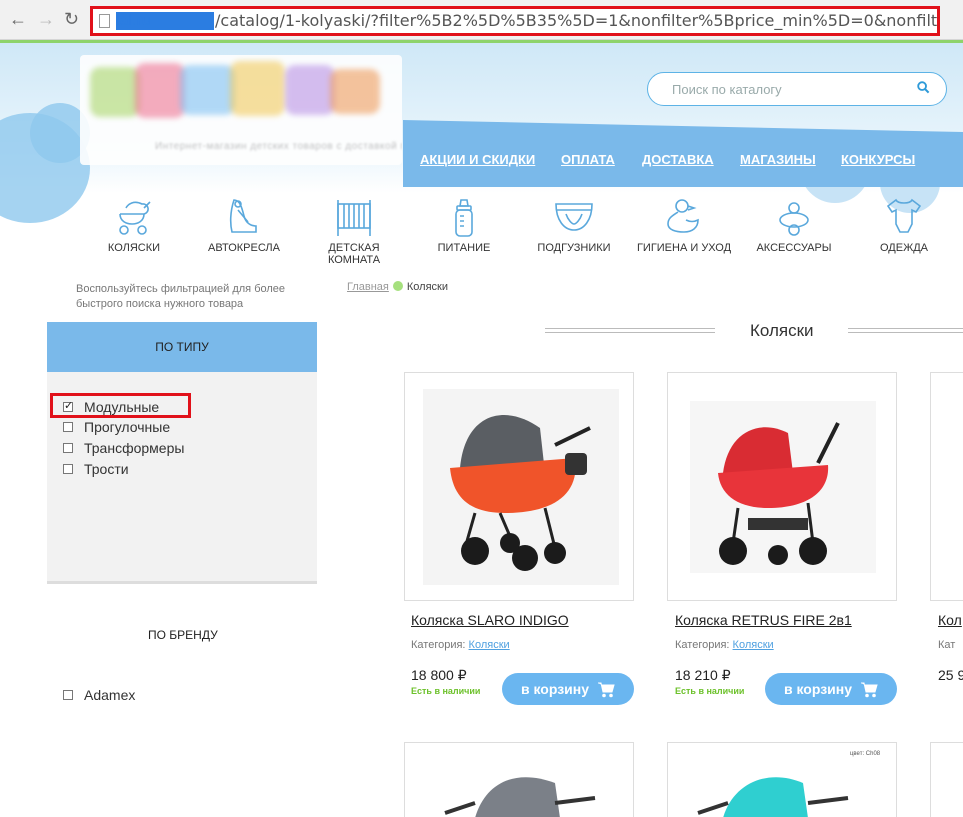 This screenshot has height=817, width=963. Describe the element at coordinates (183, 635) in the screenshot. I see `brand-filter-heading: ПО БРЕНДУ` at that location.